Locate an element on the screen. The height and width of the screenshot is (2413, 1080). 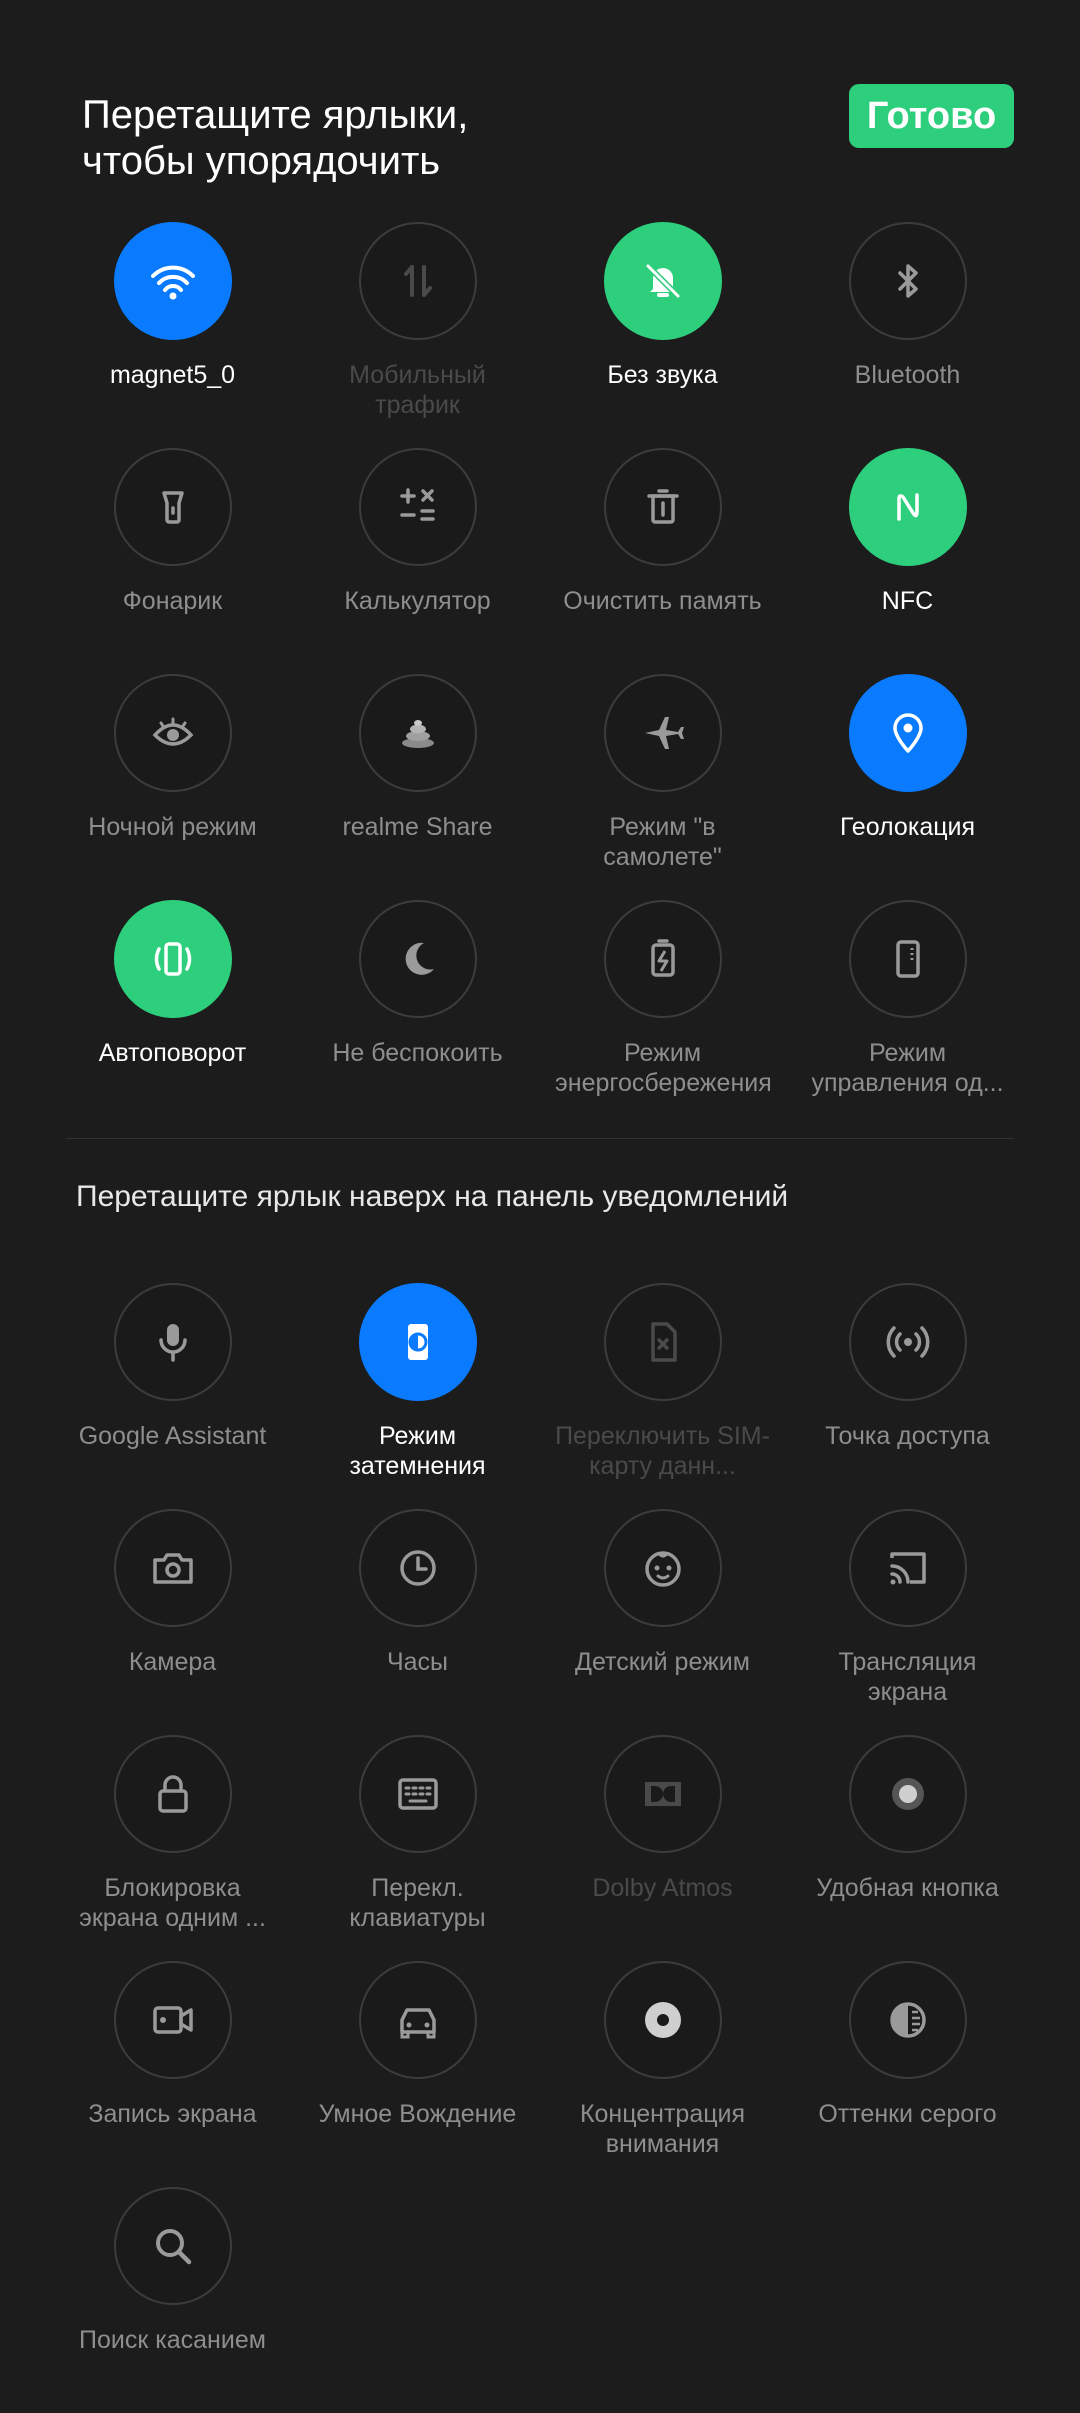
cast-icon is located at coordinates (907, 1568).